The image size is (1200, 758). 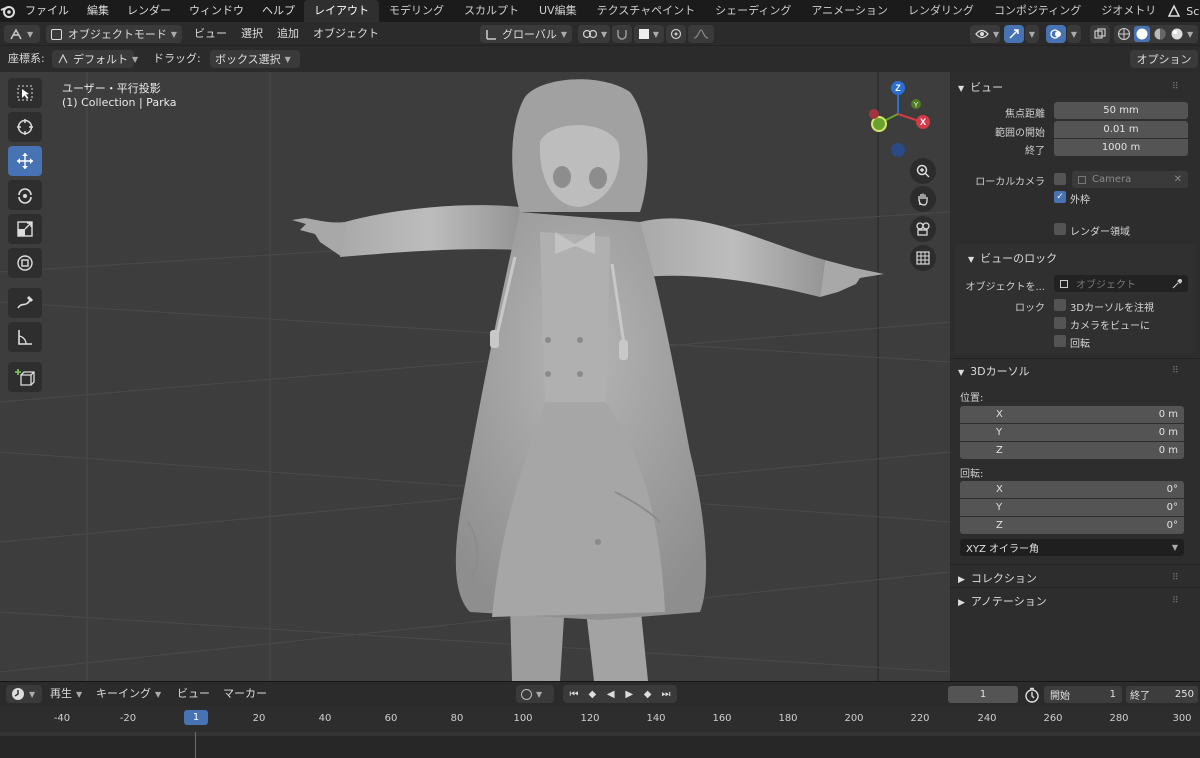 What do you see at coordinates (25, 377) in the screenshot?
I see `add-cube-tool` at bounding box center [25, 377].